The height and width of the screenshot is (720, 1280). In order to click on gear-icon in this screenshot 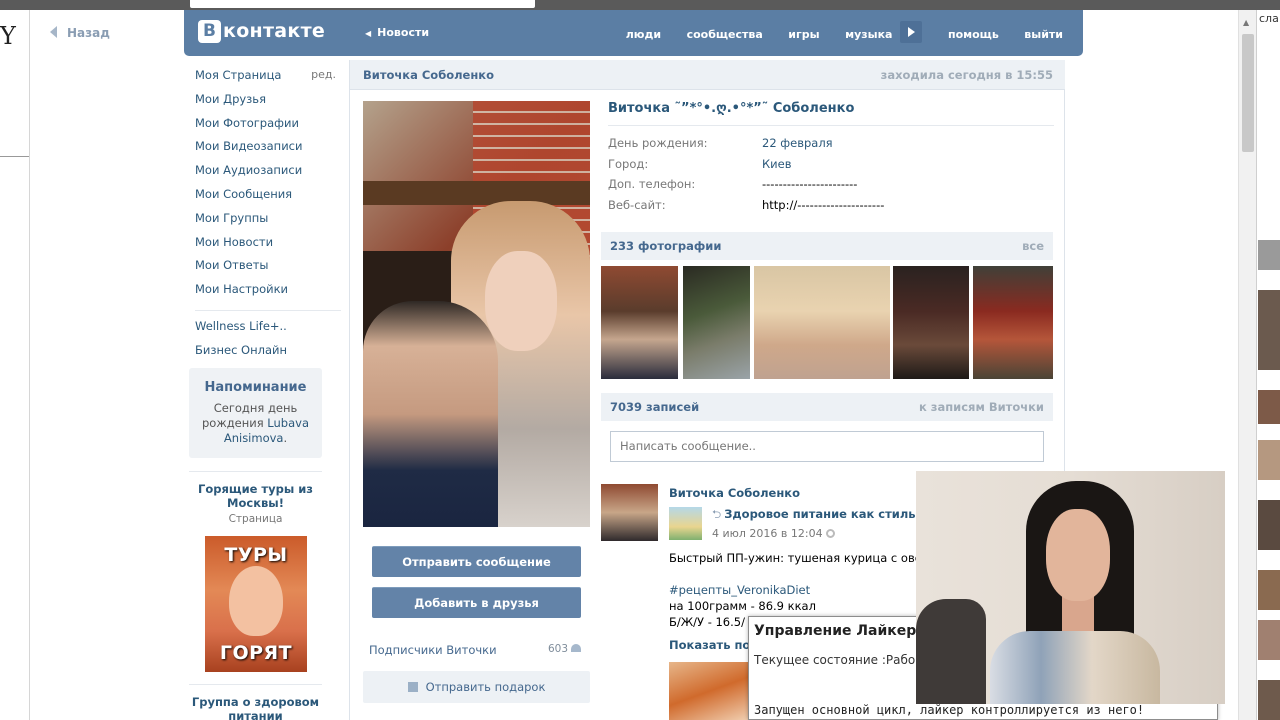, I will do `click(830, 533)`.